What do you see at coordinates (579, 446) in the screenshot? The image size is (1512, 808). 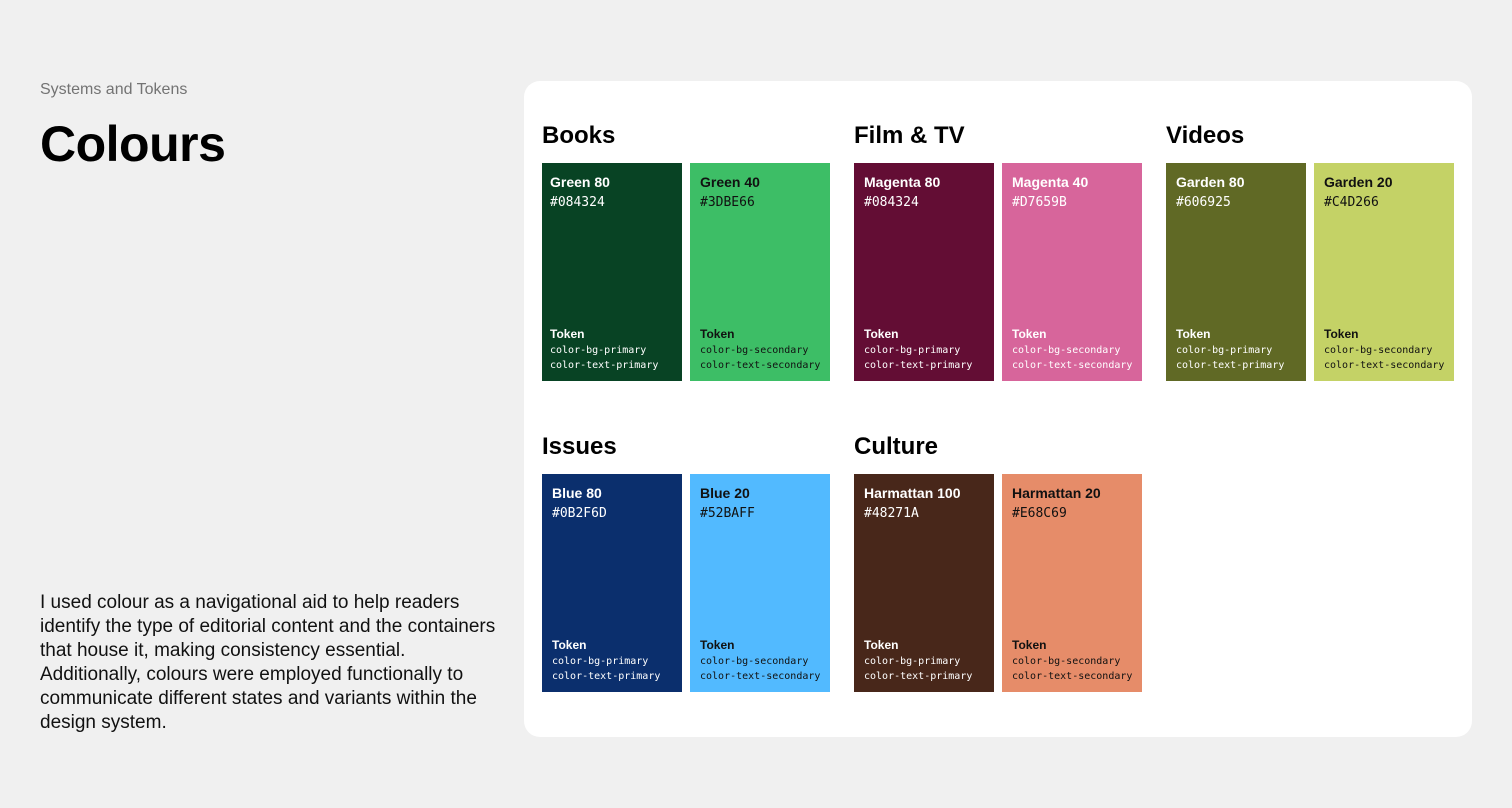 I see `group-title: Issues` at bounding box center [579, 446].